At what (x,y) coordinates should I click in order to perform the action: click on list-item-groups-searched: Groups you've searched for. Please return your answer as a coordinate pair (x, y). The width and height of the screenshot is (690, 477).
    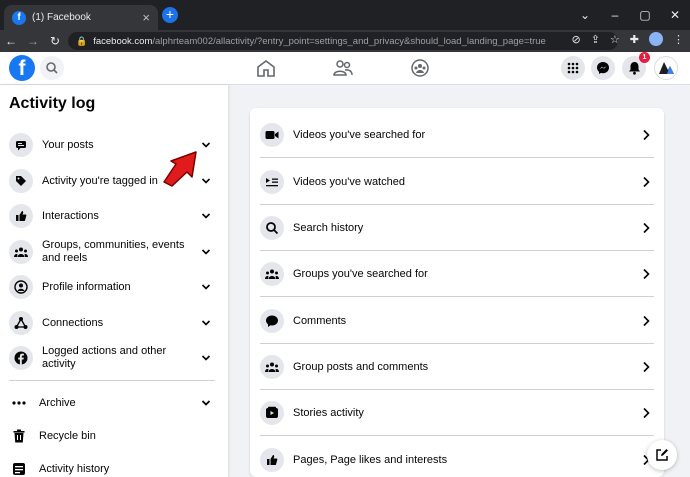
    Looking at the image, I should click on (457, 274).